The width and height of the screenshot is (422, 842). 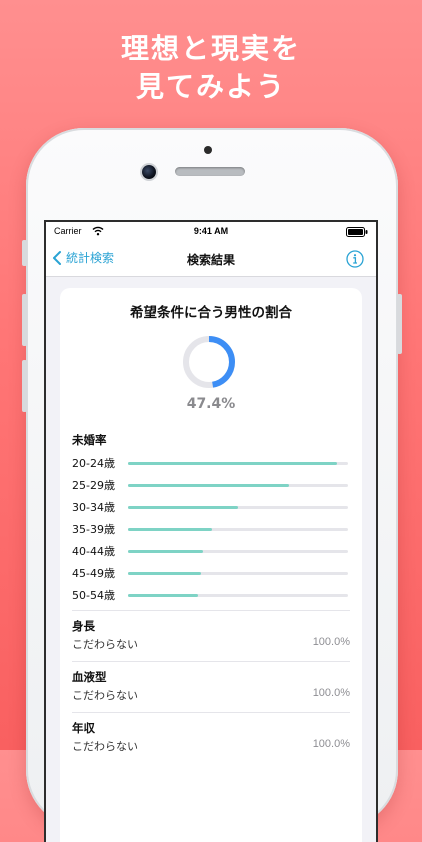 I want to click on volume-down-button, so click(x=24, y=386).